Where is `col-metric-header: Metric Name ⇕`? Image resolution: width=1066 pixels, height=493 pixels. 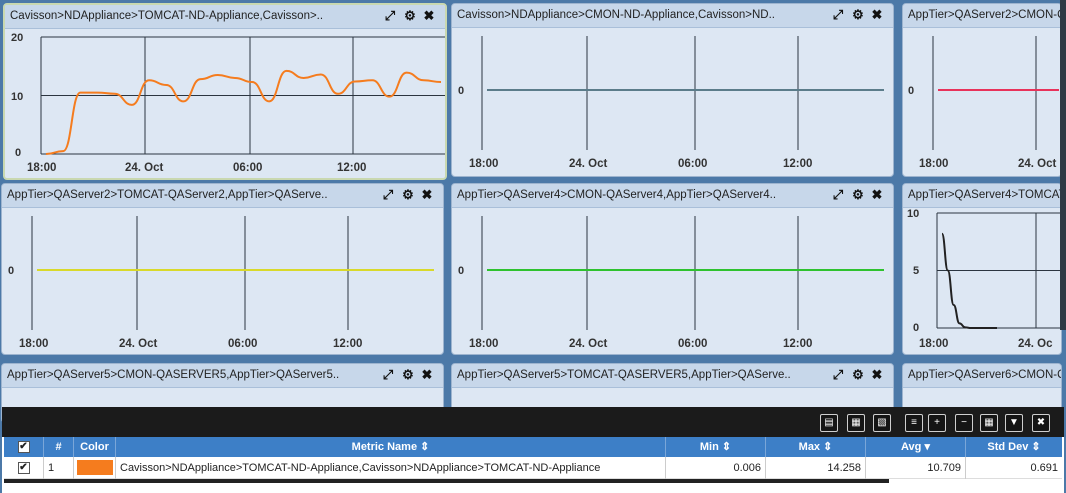
col-metric-header: Metric Name ⇕ is located at coordinates (391, 447).